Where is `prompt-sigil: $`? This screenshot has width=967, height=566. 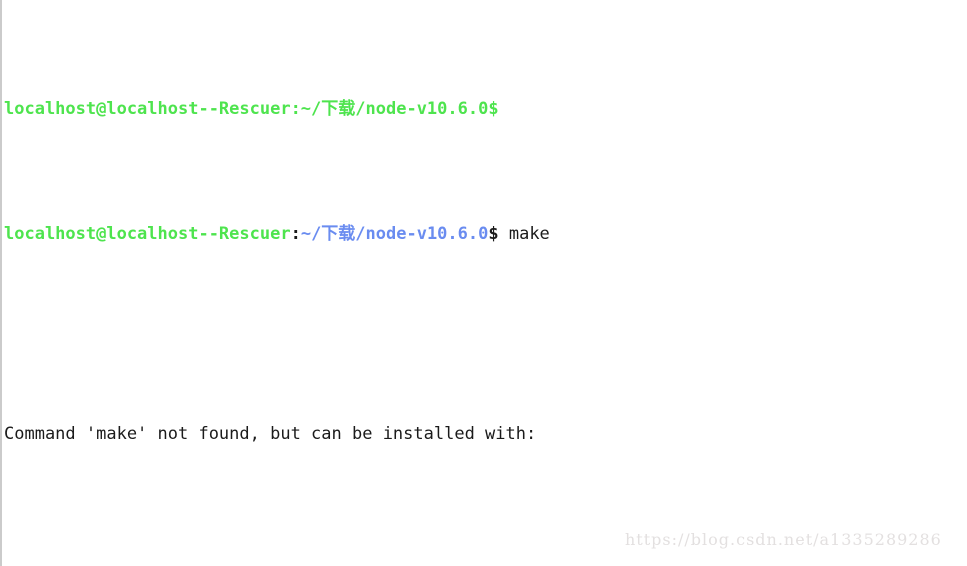 prompt-sigil: $ is located at coordinates (493, 234).